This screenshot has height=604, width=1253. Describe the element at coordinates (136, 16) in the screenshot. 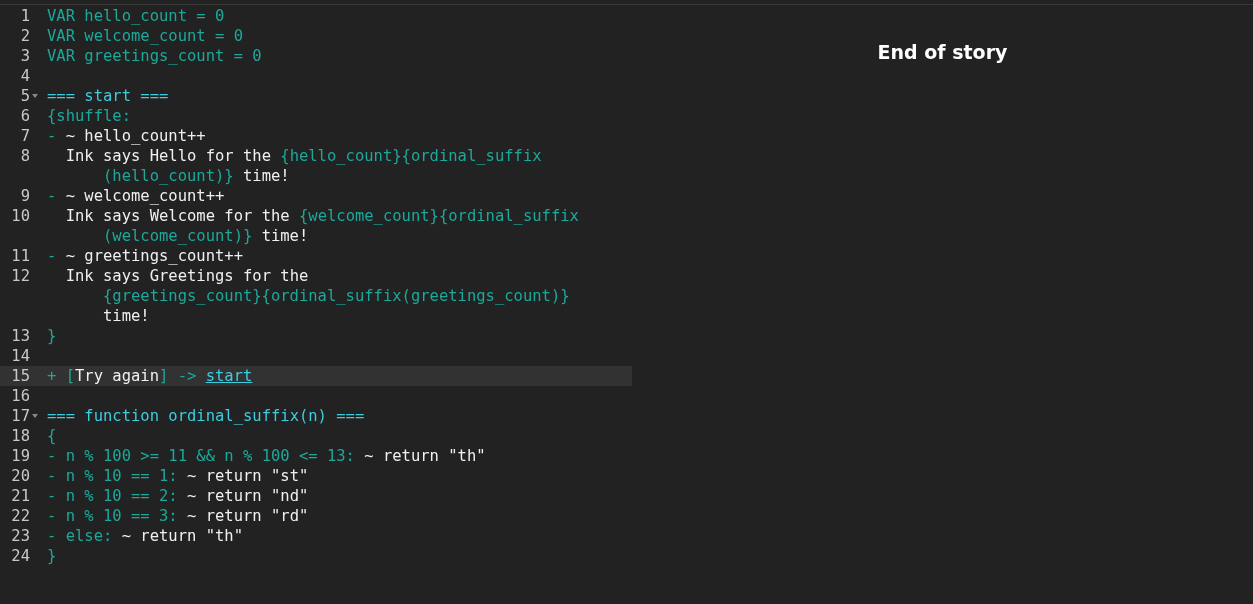

I see `code-line: VAR hello_count = 0` at that location.